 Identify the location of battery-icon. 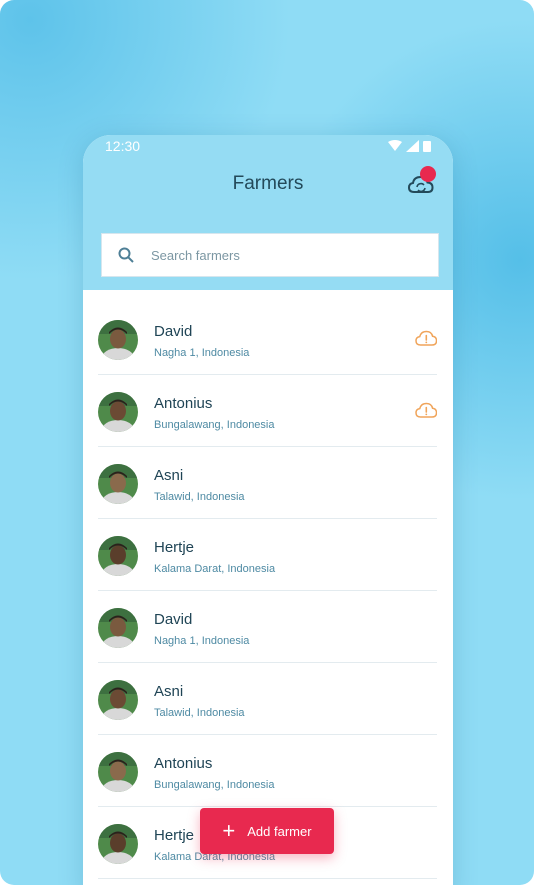
(427, 146).